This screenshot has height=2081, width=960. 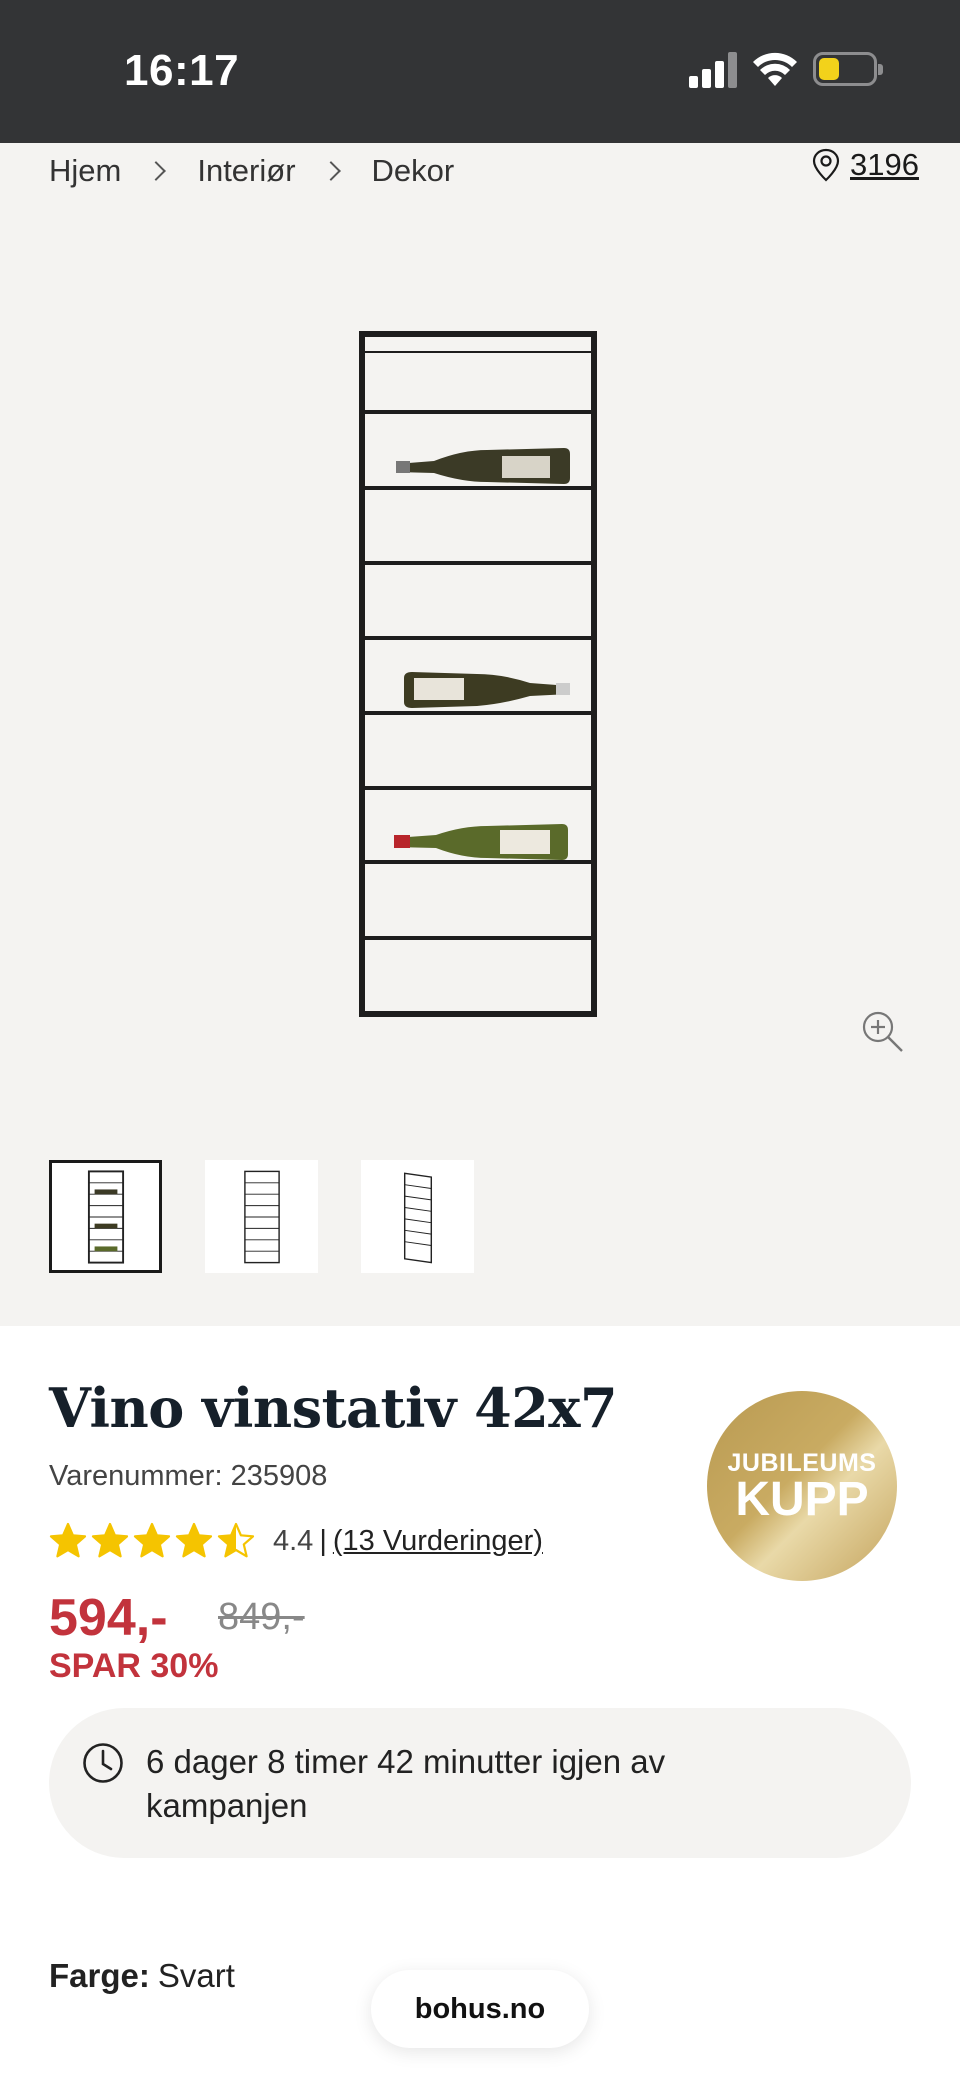 What do you see at coordinates (134, 1666) in the screenshot?
I see `discount-label: SPAR 30%` at bounding box center [134, 1666].